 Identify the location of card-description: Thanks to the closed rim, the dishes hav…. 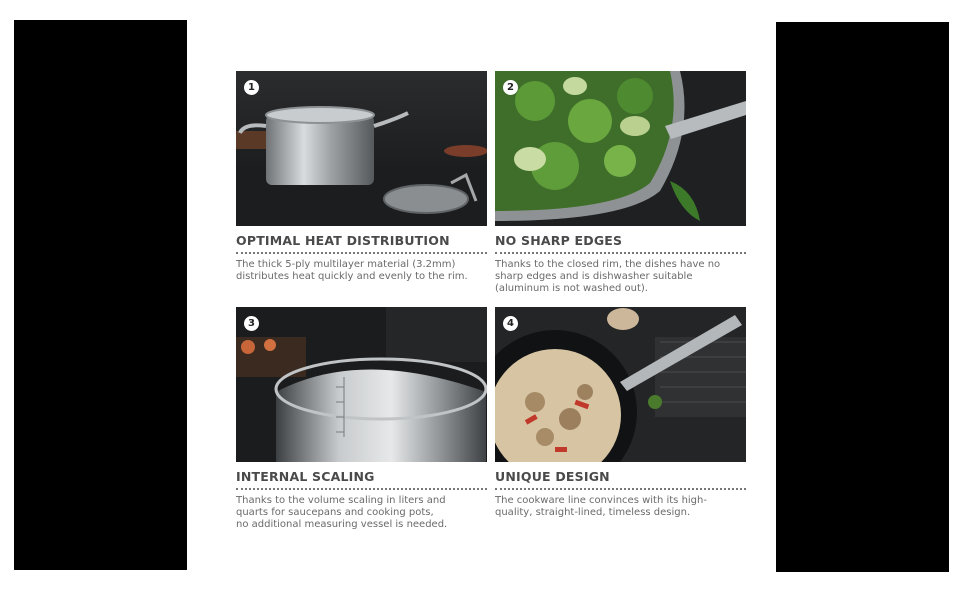
(608, 276).